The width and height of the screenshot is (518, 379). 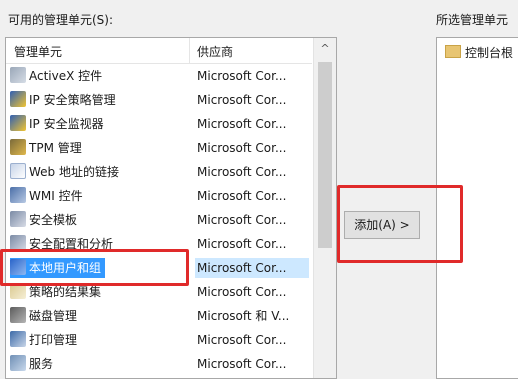 I want to click on selected-snapins-label: 所选管理单元, so click(x=472, y=20).